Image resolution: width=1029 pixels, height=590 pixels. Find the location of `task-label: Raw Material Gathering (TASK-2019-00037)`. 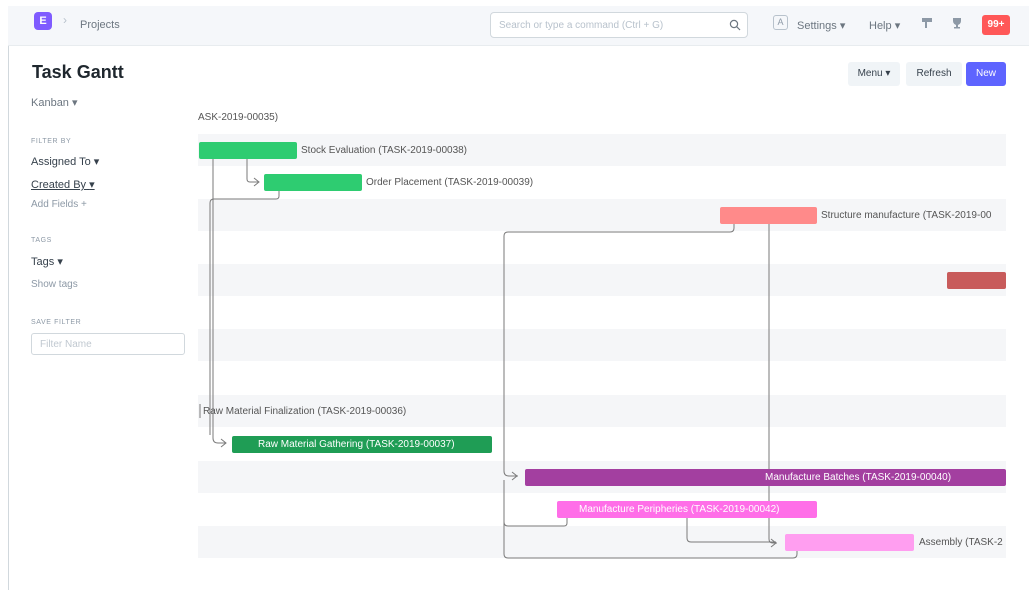

task-label: Raw Material Gathering (TASK-2019-00037) is located at coordinates (356, 444).